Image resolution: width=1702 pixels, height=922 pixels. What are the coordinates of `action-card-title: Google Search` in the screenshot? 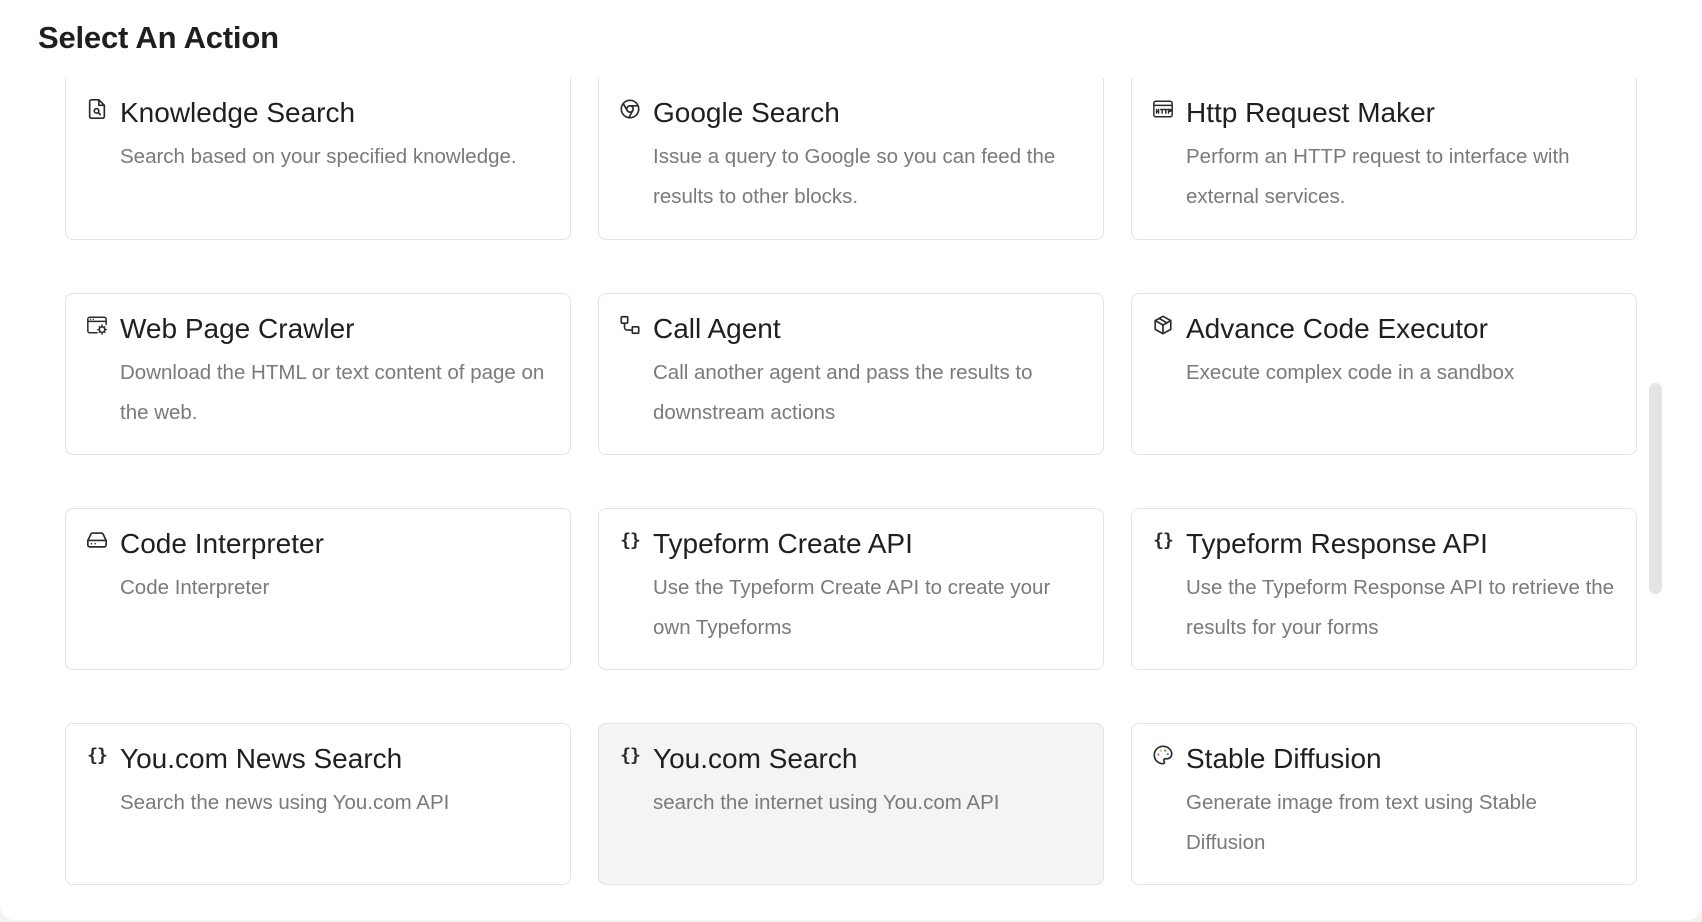 It's located at (746, 112).